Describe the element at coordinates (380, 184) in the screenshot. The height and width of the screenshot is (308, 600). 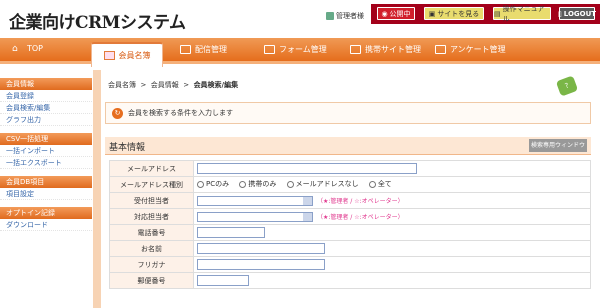
I see `radio-all: 全て` at that location.